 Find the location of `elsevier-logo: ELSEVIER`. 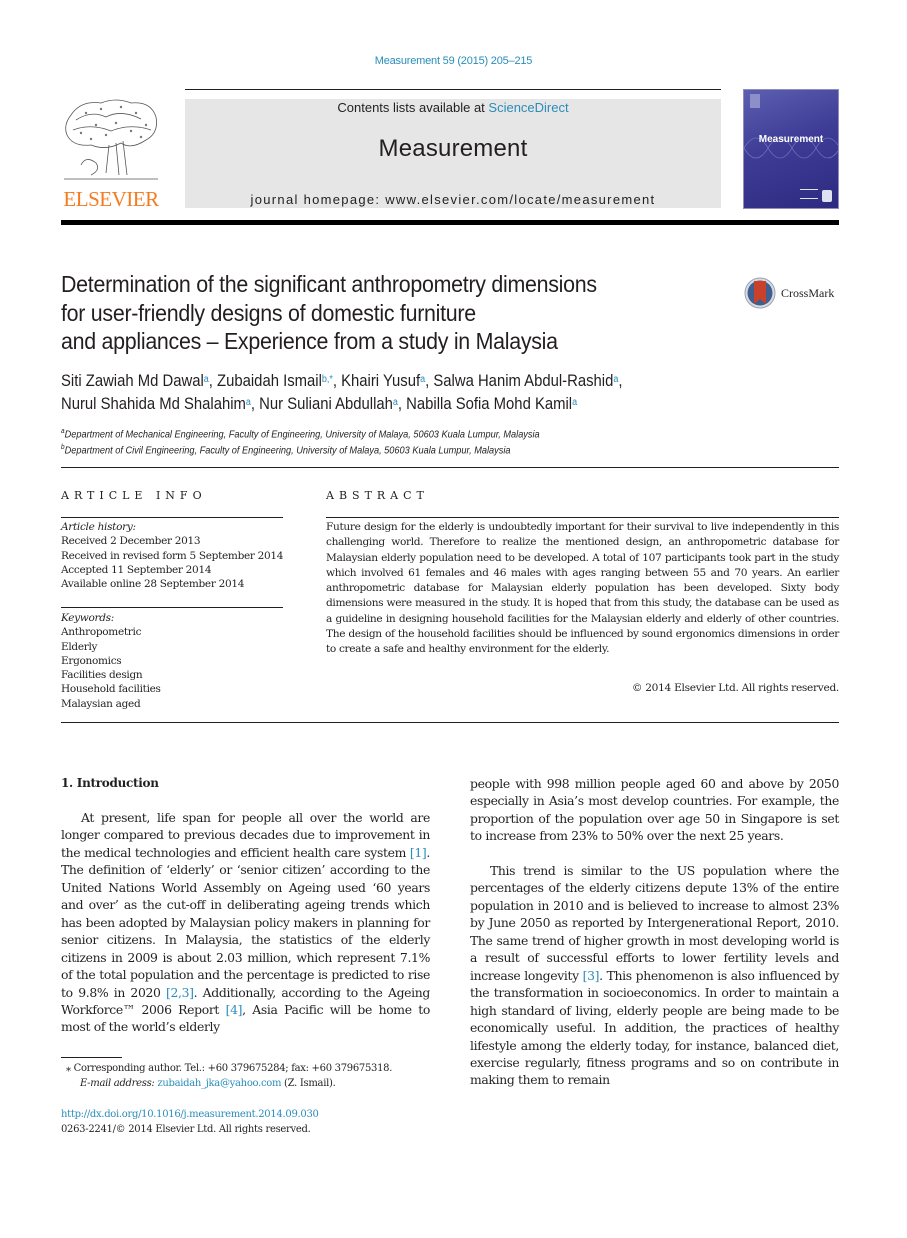

elsevier-logo: ELSEVIER is located at coordinates (111, 152).